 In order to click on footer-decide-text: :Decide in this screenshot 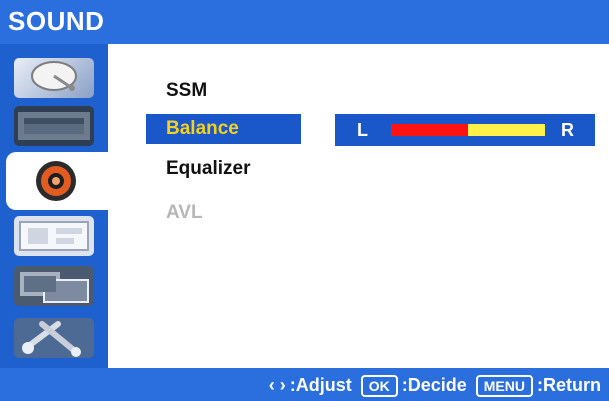, I will do `click(434, 385)`.